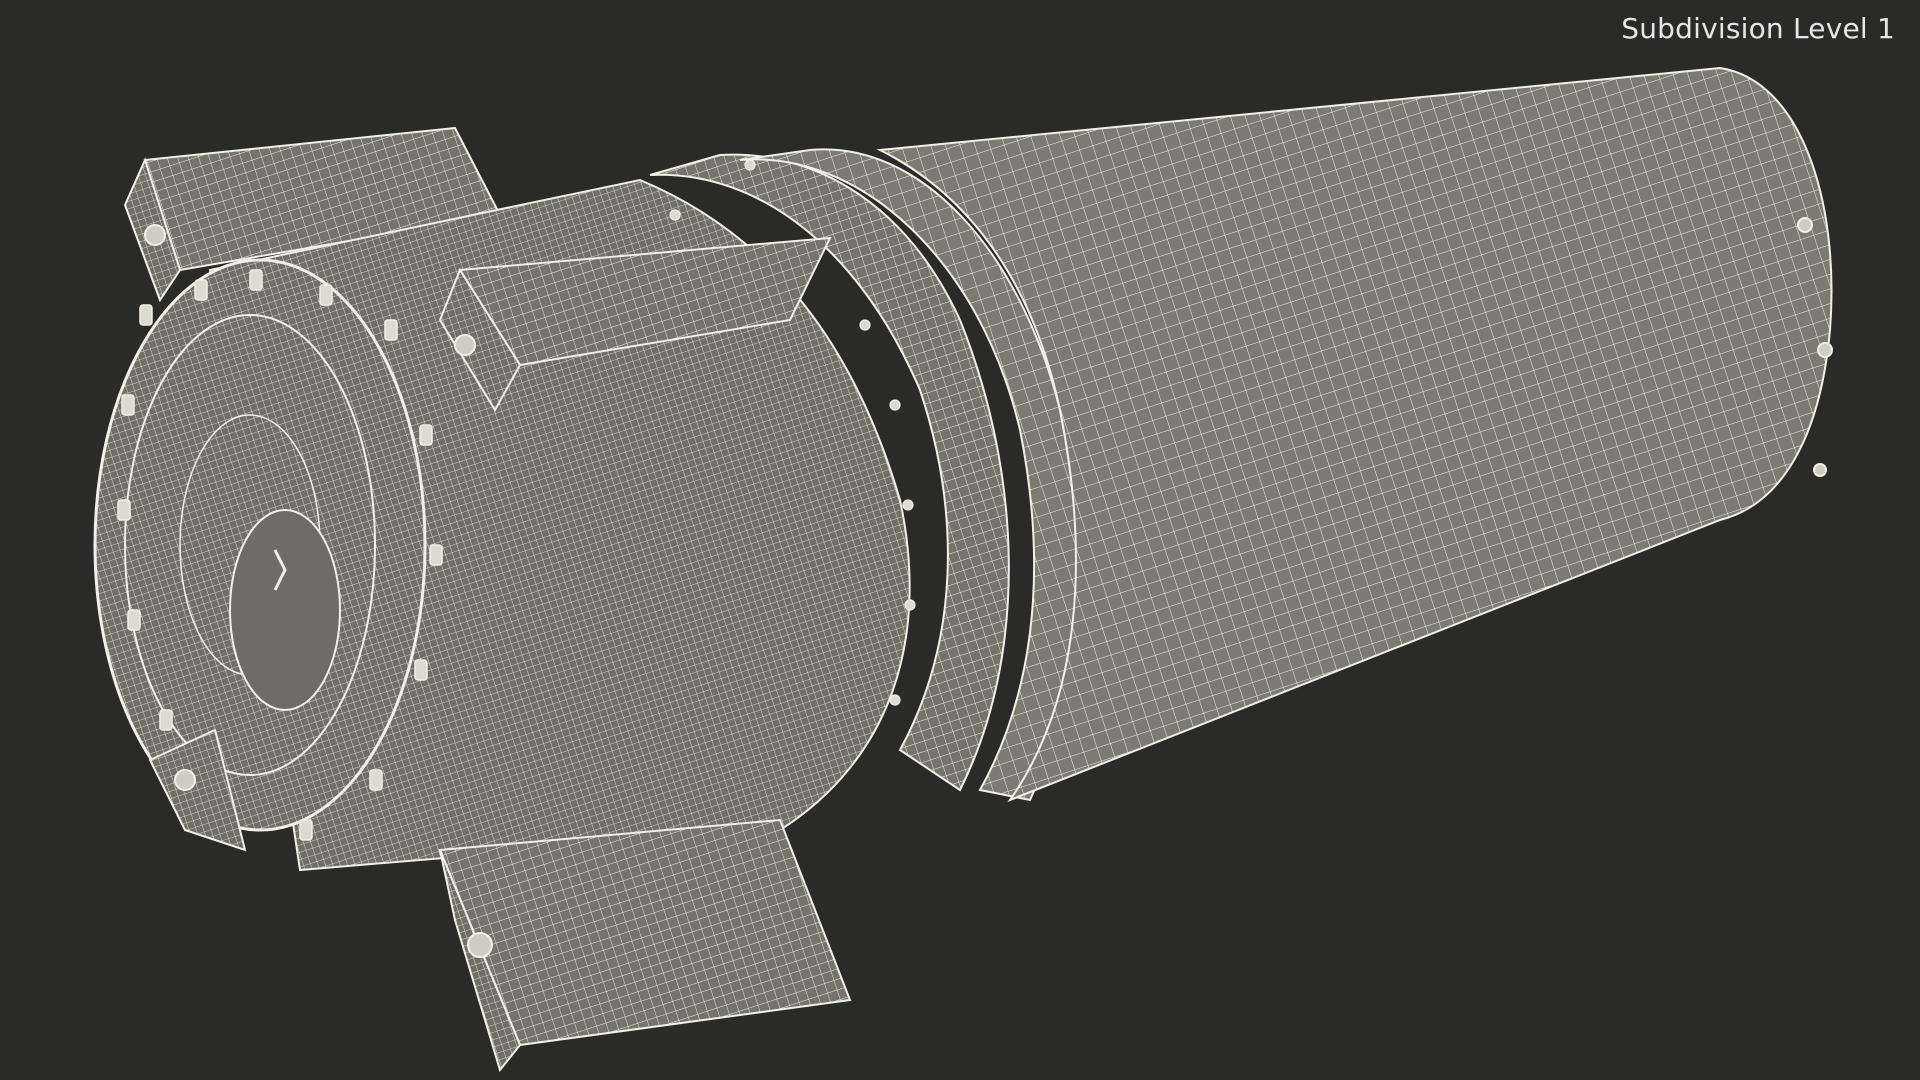 The height and width of the screenshot is (1080, 1920). I want to click on tail-fin-bottom, so click(645, 945).